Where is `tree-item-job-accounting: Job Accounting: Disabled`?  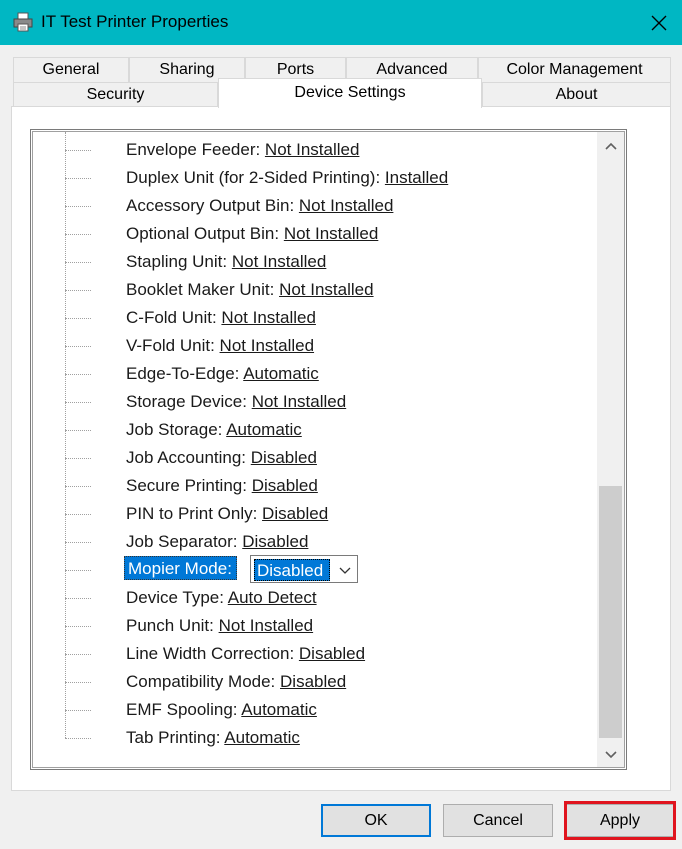 tree-item-job-accounting: Job Accounting: Disabled is located at coordinates (325, 458).